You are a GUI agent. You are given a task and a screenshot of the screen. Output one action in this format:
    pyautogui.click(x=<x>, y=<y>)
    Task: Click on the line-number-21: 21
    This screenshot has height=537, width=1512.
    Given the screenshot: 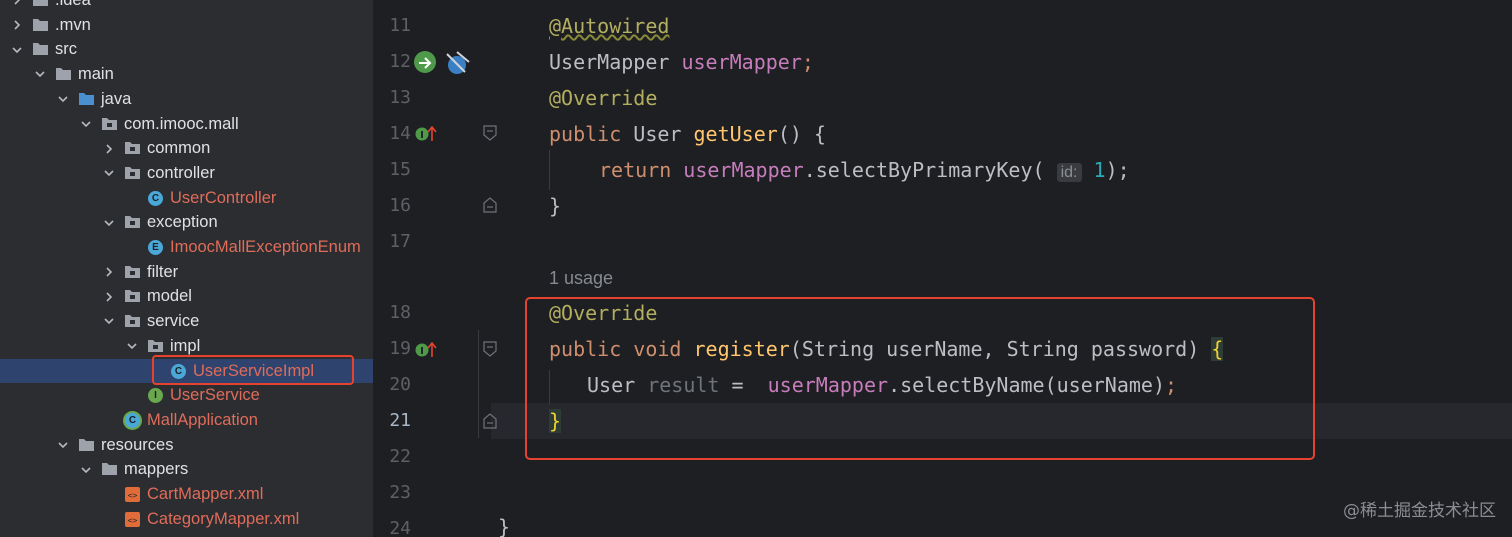 What is the action you would take?
    pyautogui.click(x=400, y=420)
    